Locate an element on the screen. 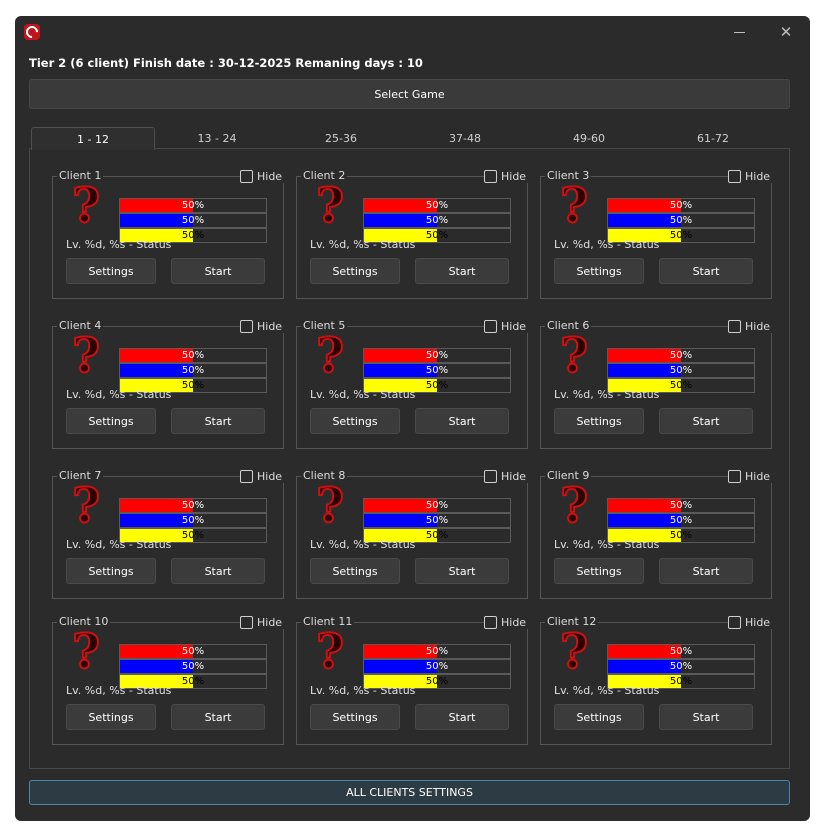 Image resolution: width=820 pixels, height=827 pixels. select-game-label: Select Game is located at coordinates (409, 94).